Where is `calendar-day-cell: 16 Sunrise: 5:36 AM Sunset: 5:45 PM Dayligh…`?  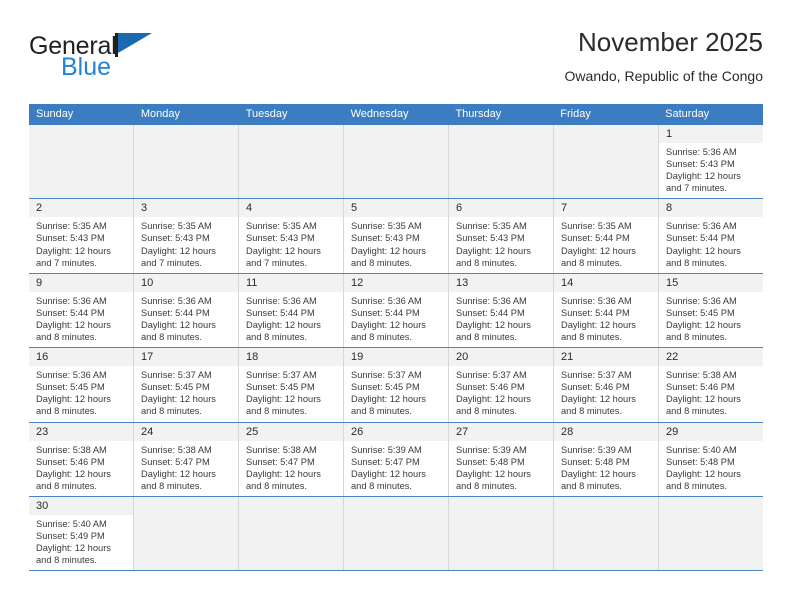
calendar-day-cell: 16 Sunrise: 5:36 AM Sunset: 5:45 PM Dayligh… is located at coordinates (81, 385).